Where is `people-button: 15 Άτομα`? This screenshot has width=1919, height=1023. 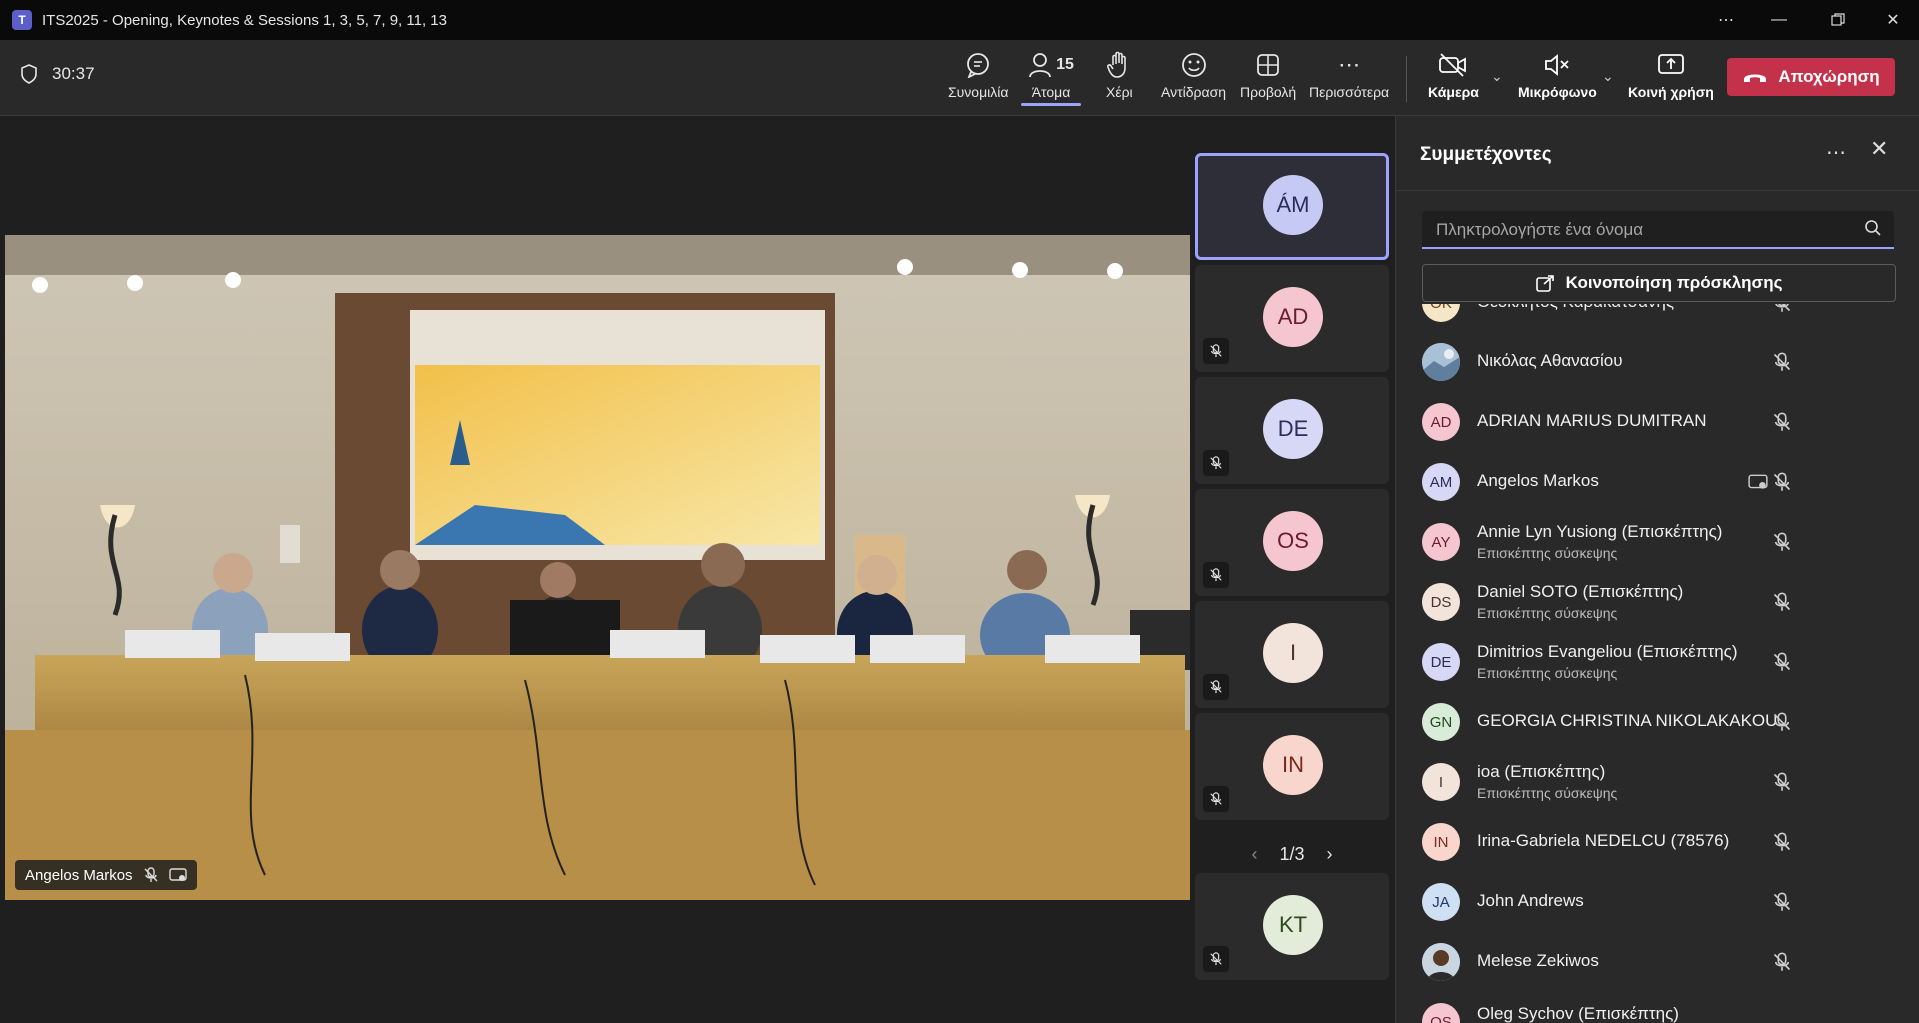 people-button: 15 Άτομα is located at coordinates (1051, 78).